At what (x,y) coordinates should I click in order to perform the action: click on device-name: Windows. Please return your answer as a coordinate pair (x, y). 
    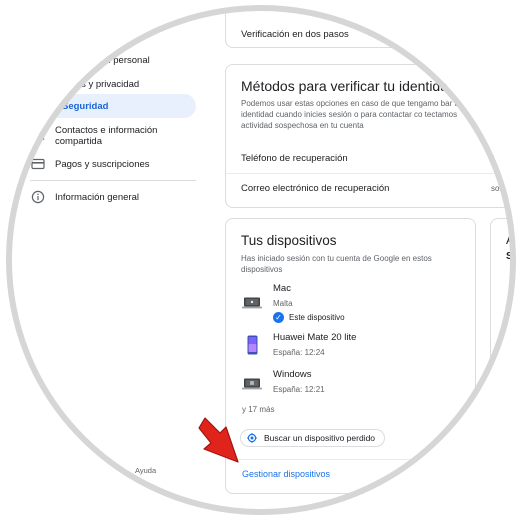
    Looking at the image, I should click on (292, 374).